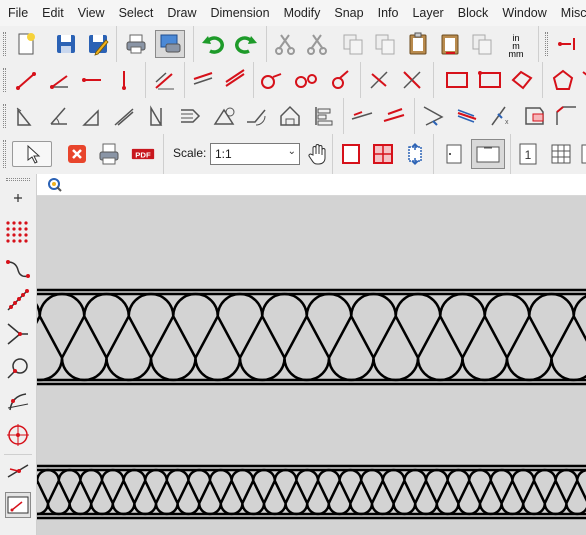 This screenshot has height=535, width=586. Describe the element at coordinates (318, 154) in the screenshot. I see `pan-button` at that location.